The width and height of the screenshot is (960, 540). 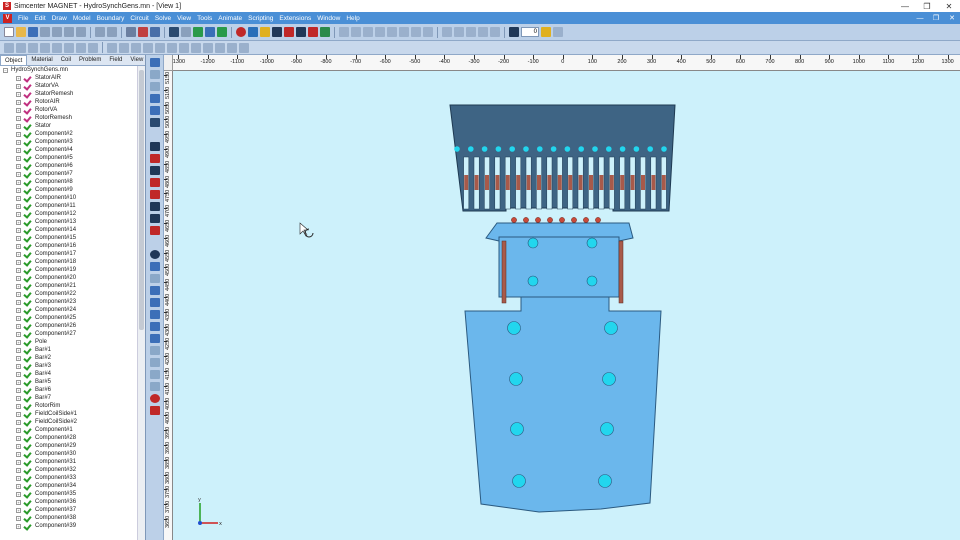 I want to click on tree-item: + Component#14, so click(x=69, y=230).